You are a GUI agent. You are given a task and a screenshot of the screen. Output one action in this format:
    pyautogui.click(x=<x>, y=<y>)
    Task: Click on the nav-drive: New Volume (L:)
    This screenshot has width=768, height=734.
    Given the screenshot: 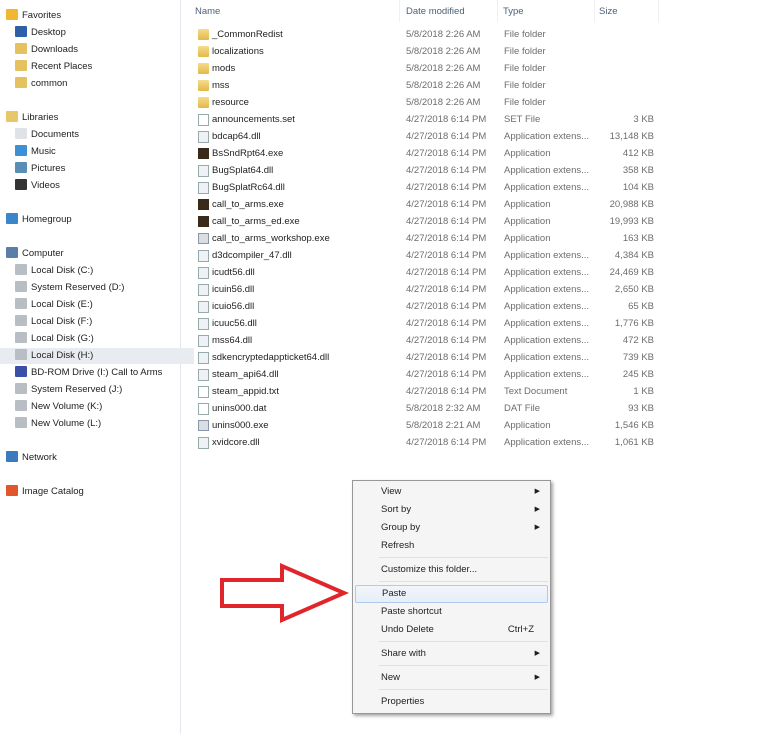 What is the action you would take?
    pyautogui.click(x=58, y=424)
    